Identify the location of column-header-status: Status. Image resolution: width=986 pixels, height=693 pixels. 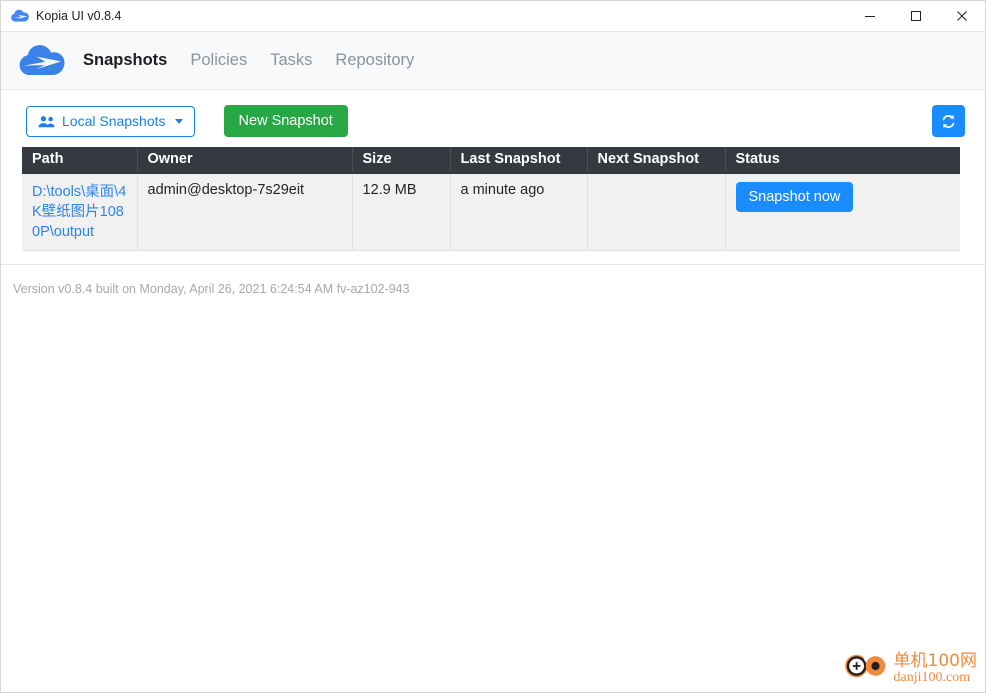
(842, 160).